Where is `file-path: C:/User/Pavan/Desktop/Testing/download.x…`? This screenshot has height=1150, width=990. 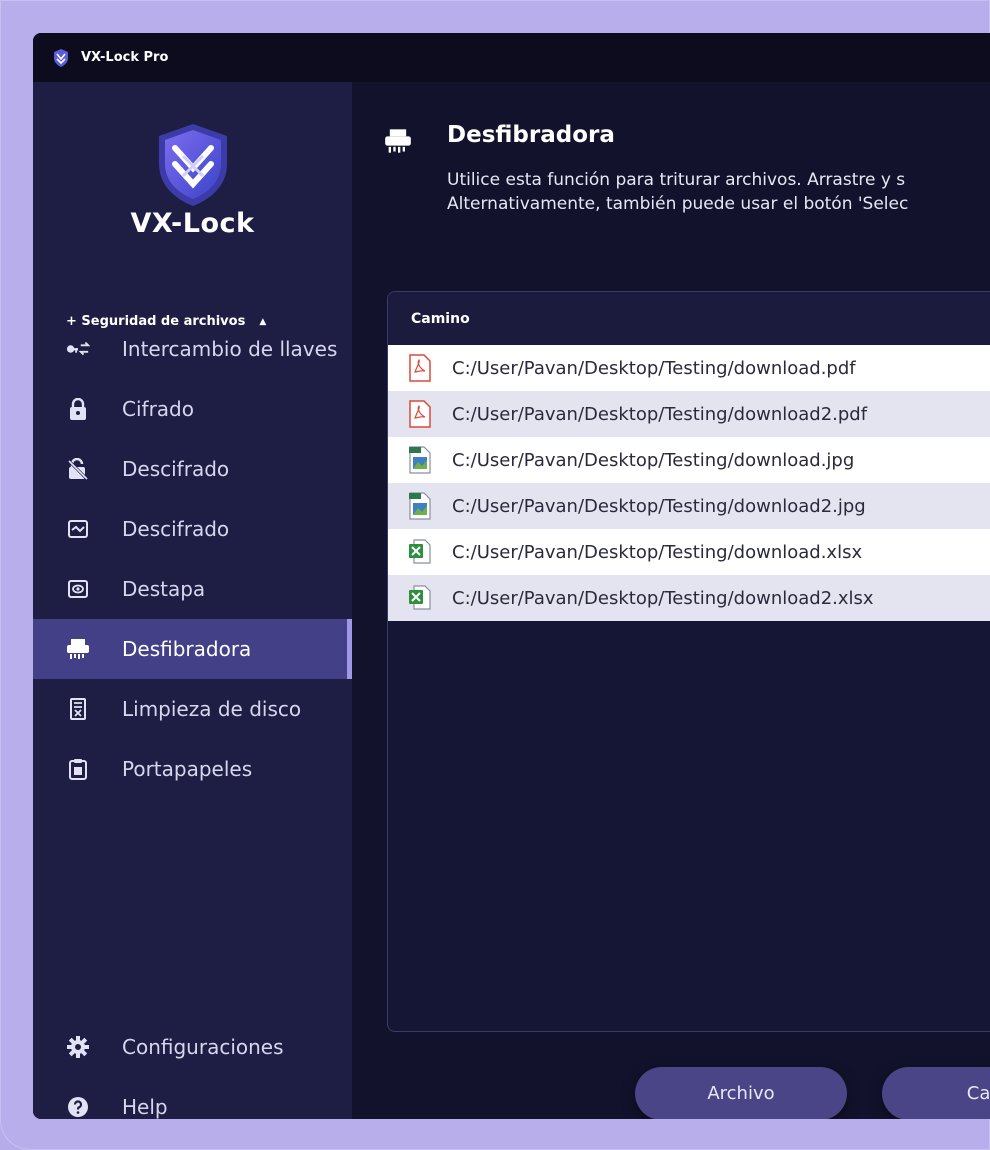
file-path: C:/User/Pavan/Desktop/Testing/download.x… is located at coordinates (657, 552).